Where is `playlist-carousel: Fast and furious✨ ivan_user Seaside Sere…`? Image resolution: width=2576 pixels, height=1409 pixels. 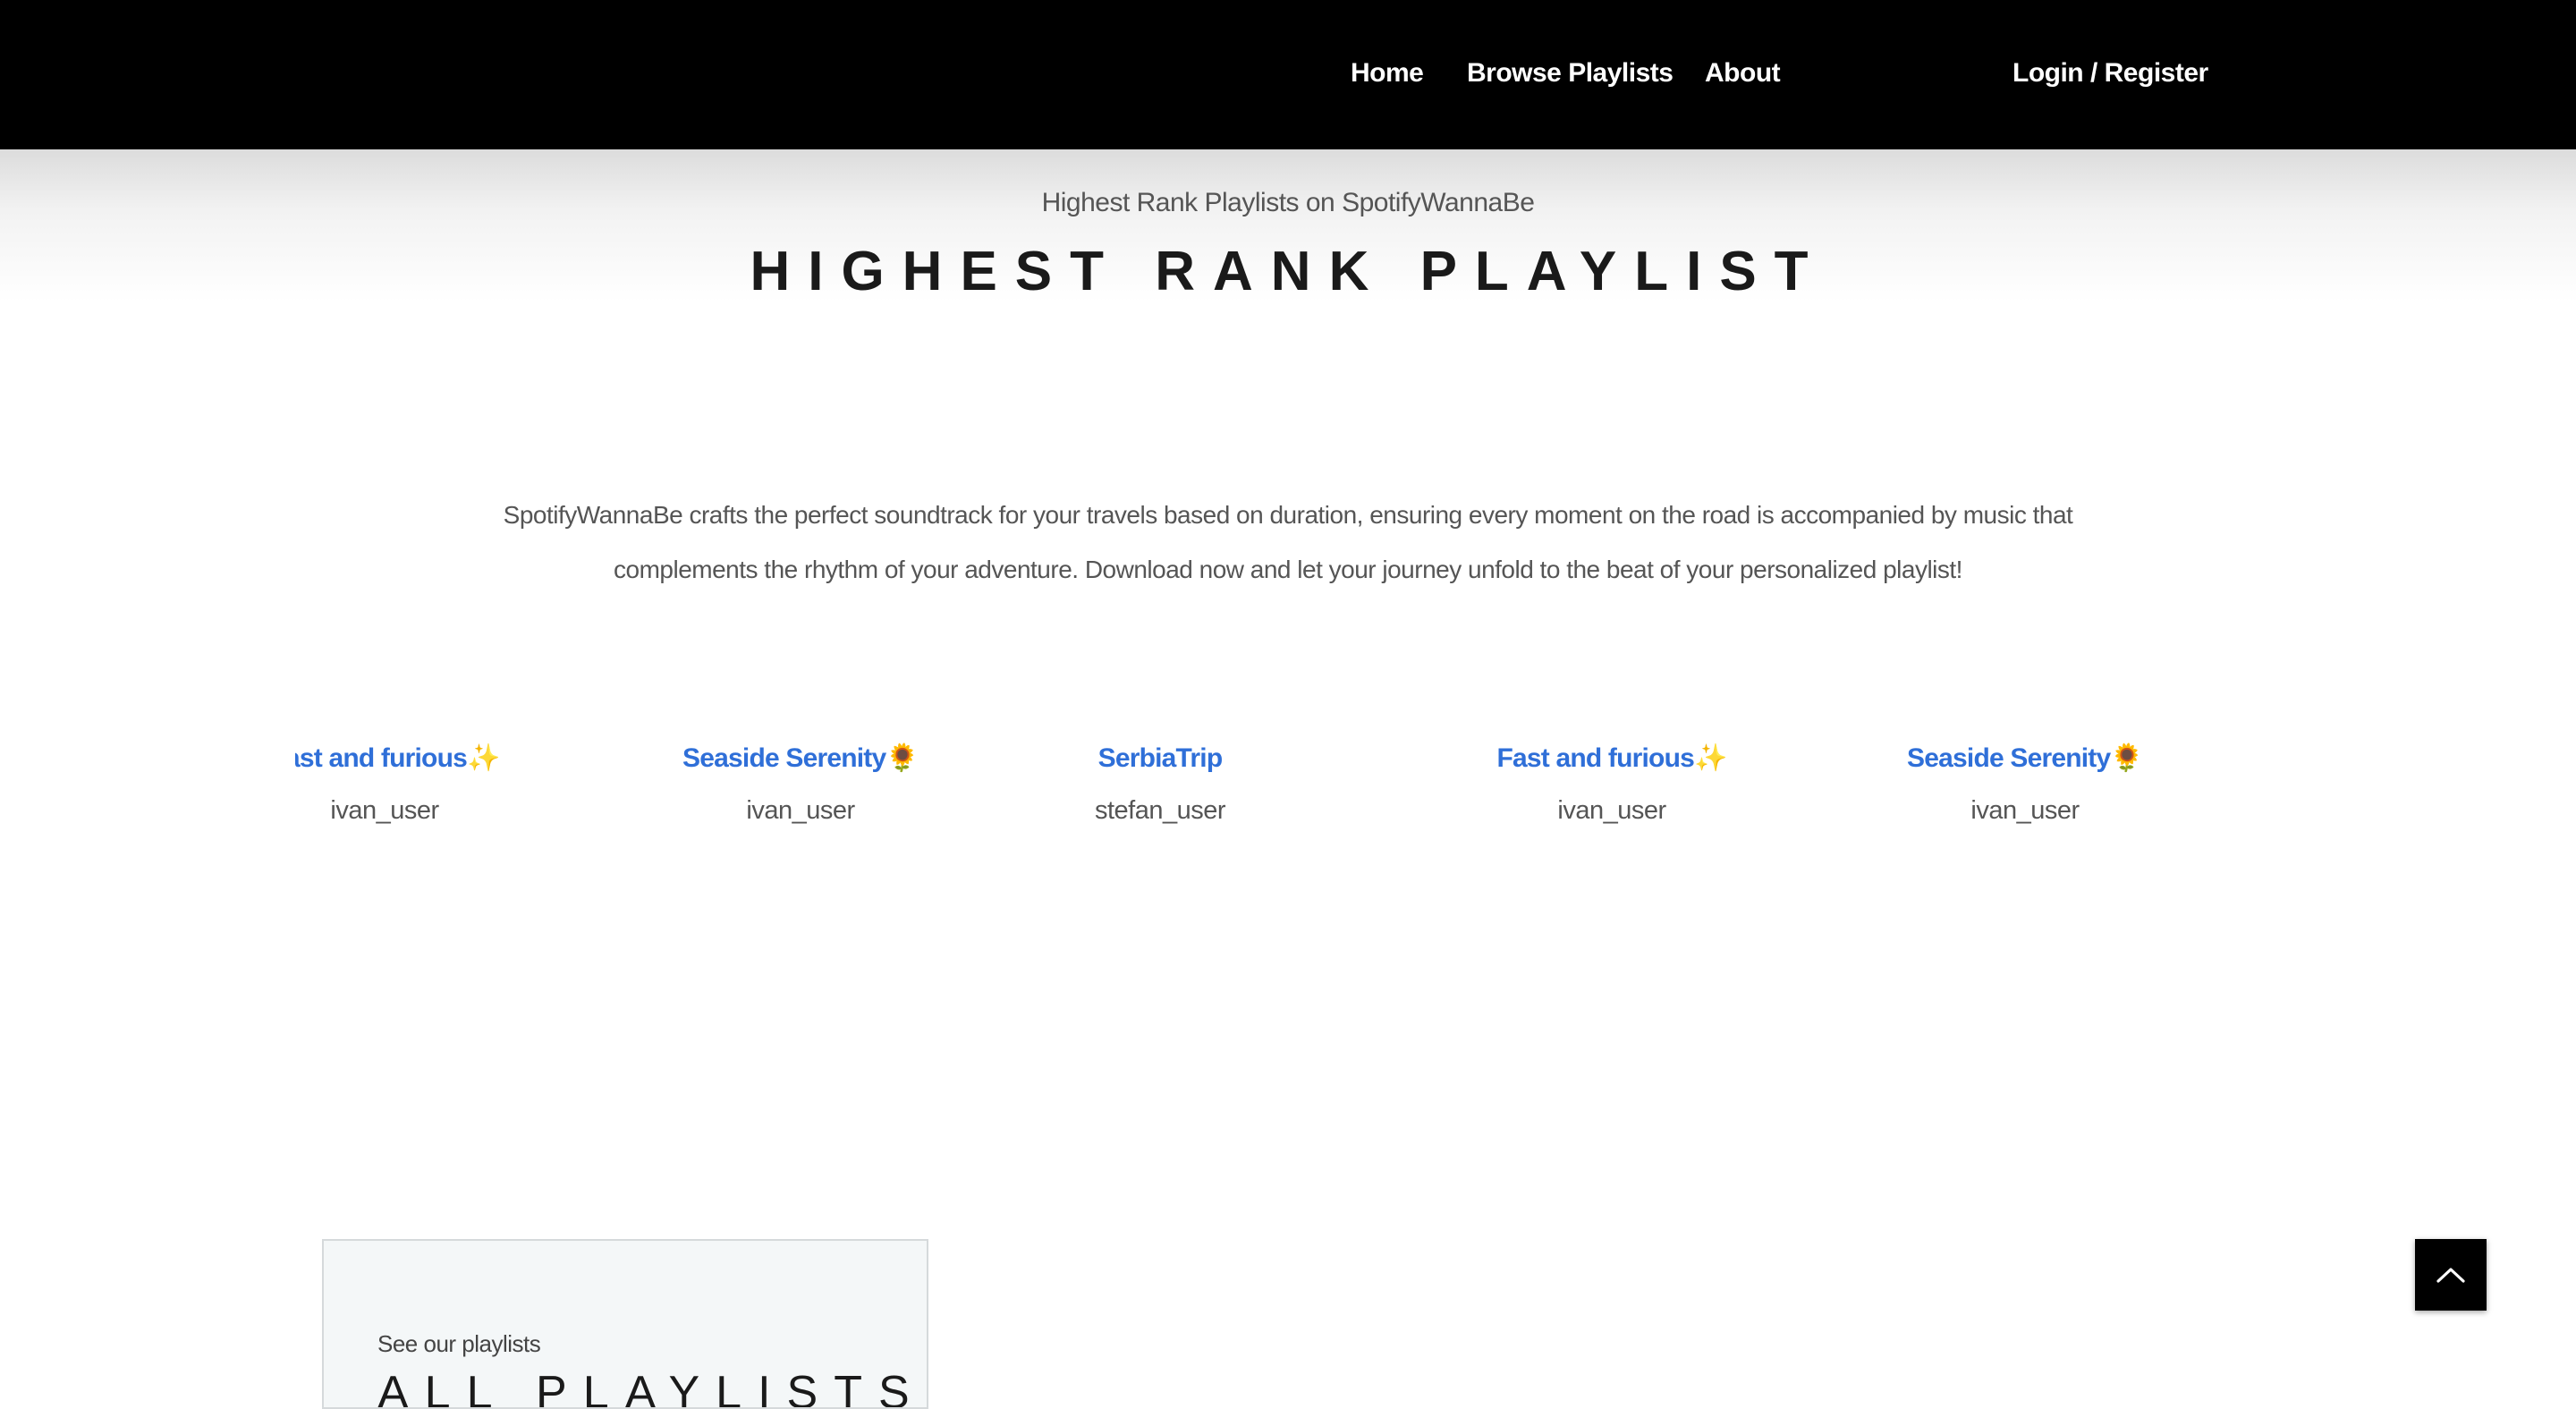 playlist-carousel: Fast and furious✨ ivan_user Seaside Sere… is located at coordinates (1288, 792).